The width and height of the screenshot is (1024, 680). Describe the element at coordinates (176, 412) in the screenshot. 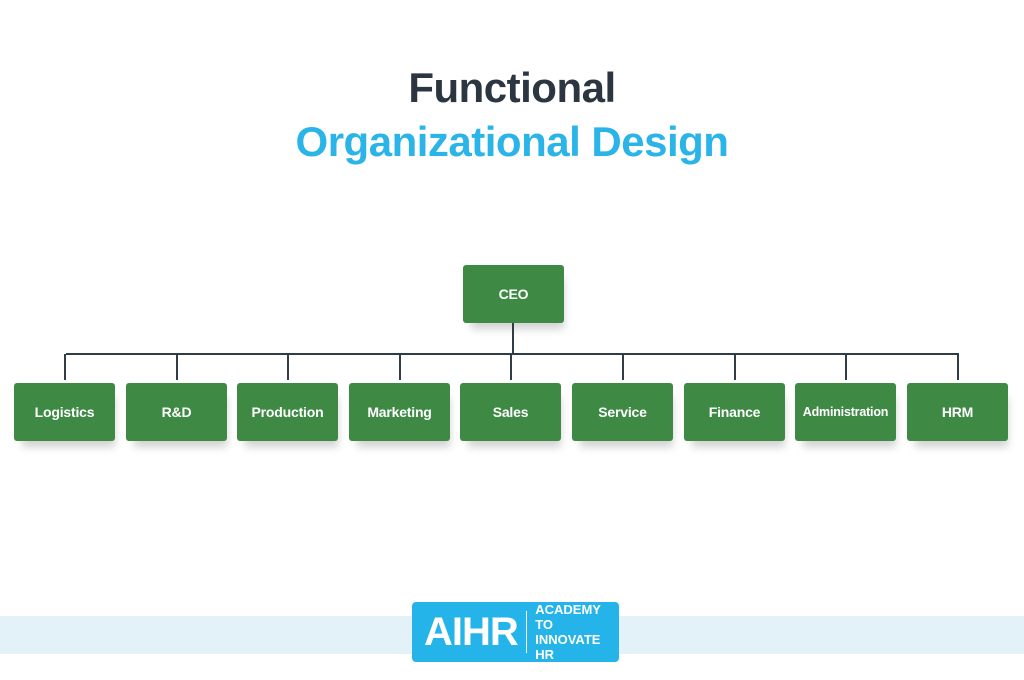

I see `node-r-d: R&D` at that location.